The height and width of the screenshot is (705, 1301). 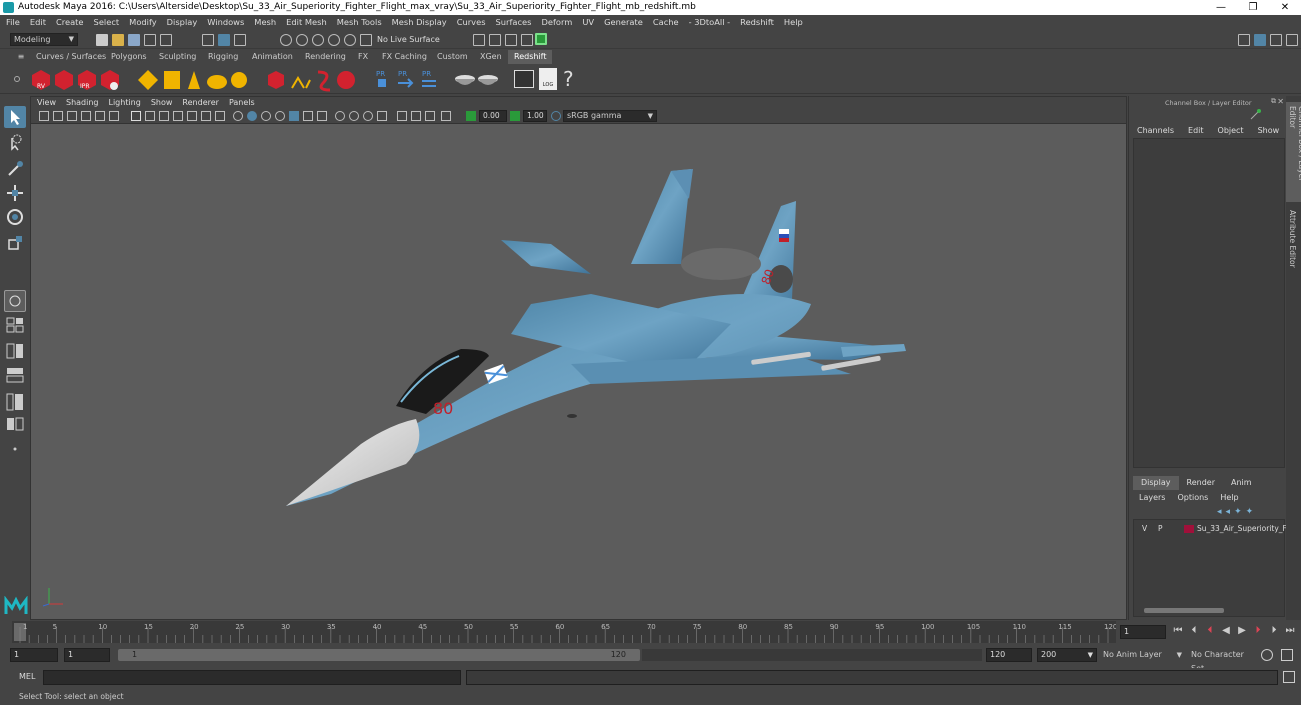 What do you see at coordinates (15, 217) in the screenshot?
I see `rotate-tool-icon` at bounding box center [15, 217].